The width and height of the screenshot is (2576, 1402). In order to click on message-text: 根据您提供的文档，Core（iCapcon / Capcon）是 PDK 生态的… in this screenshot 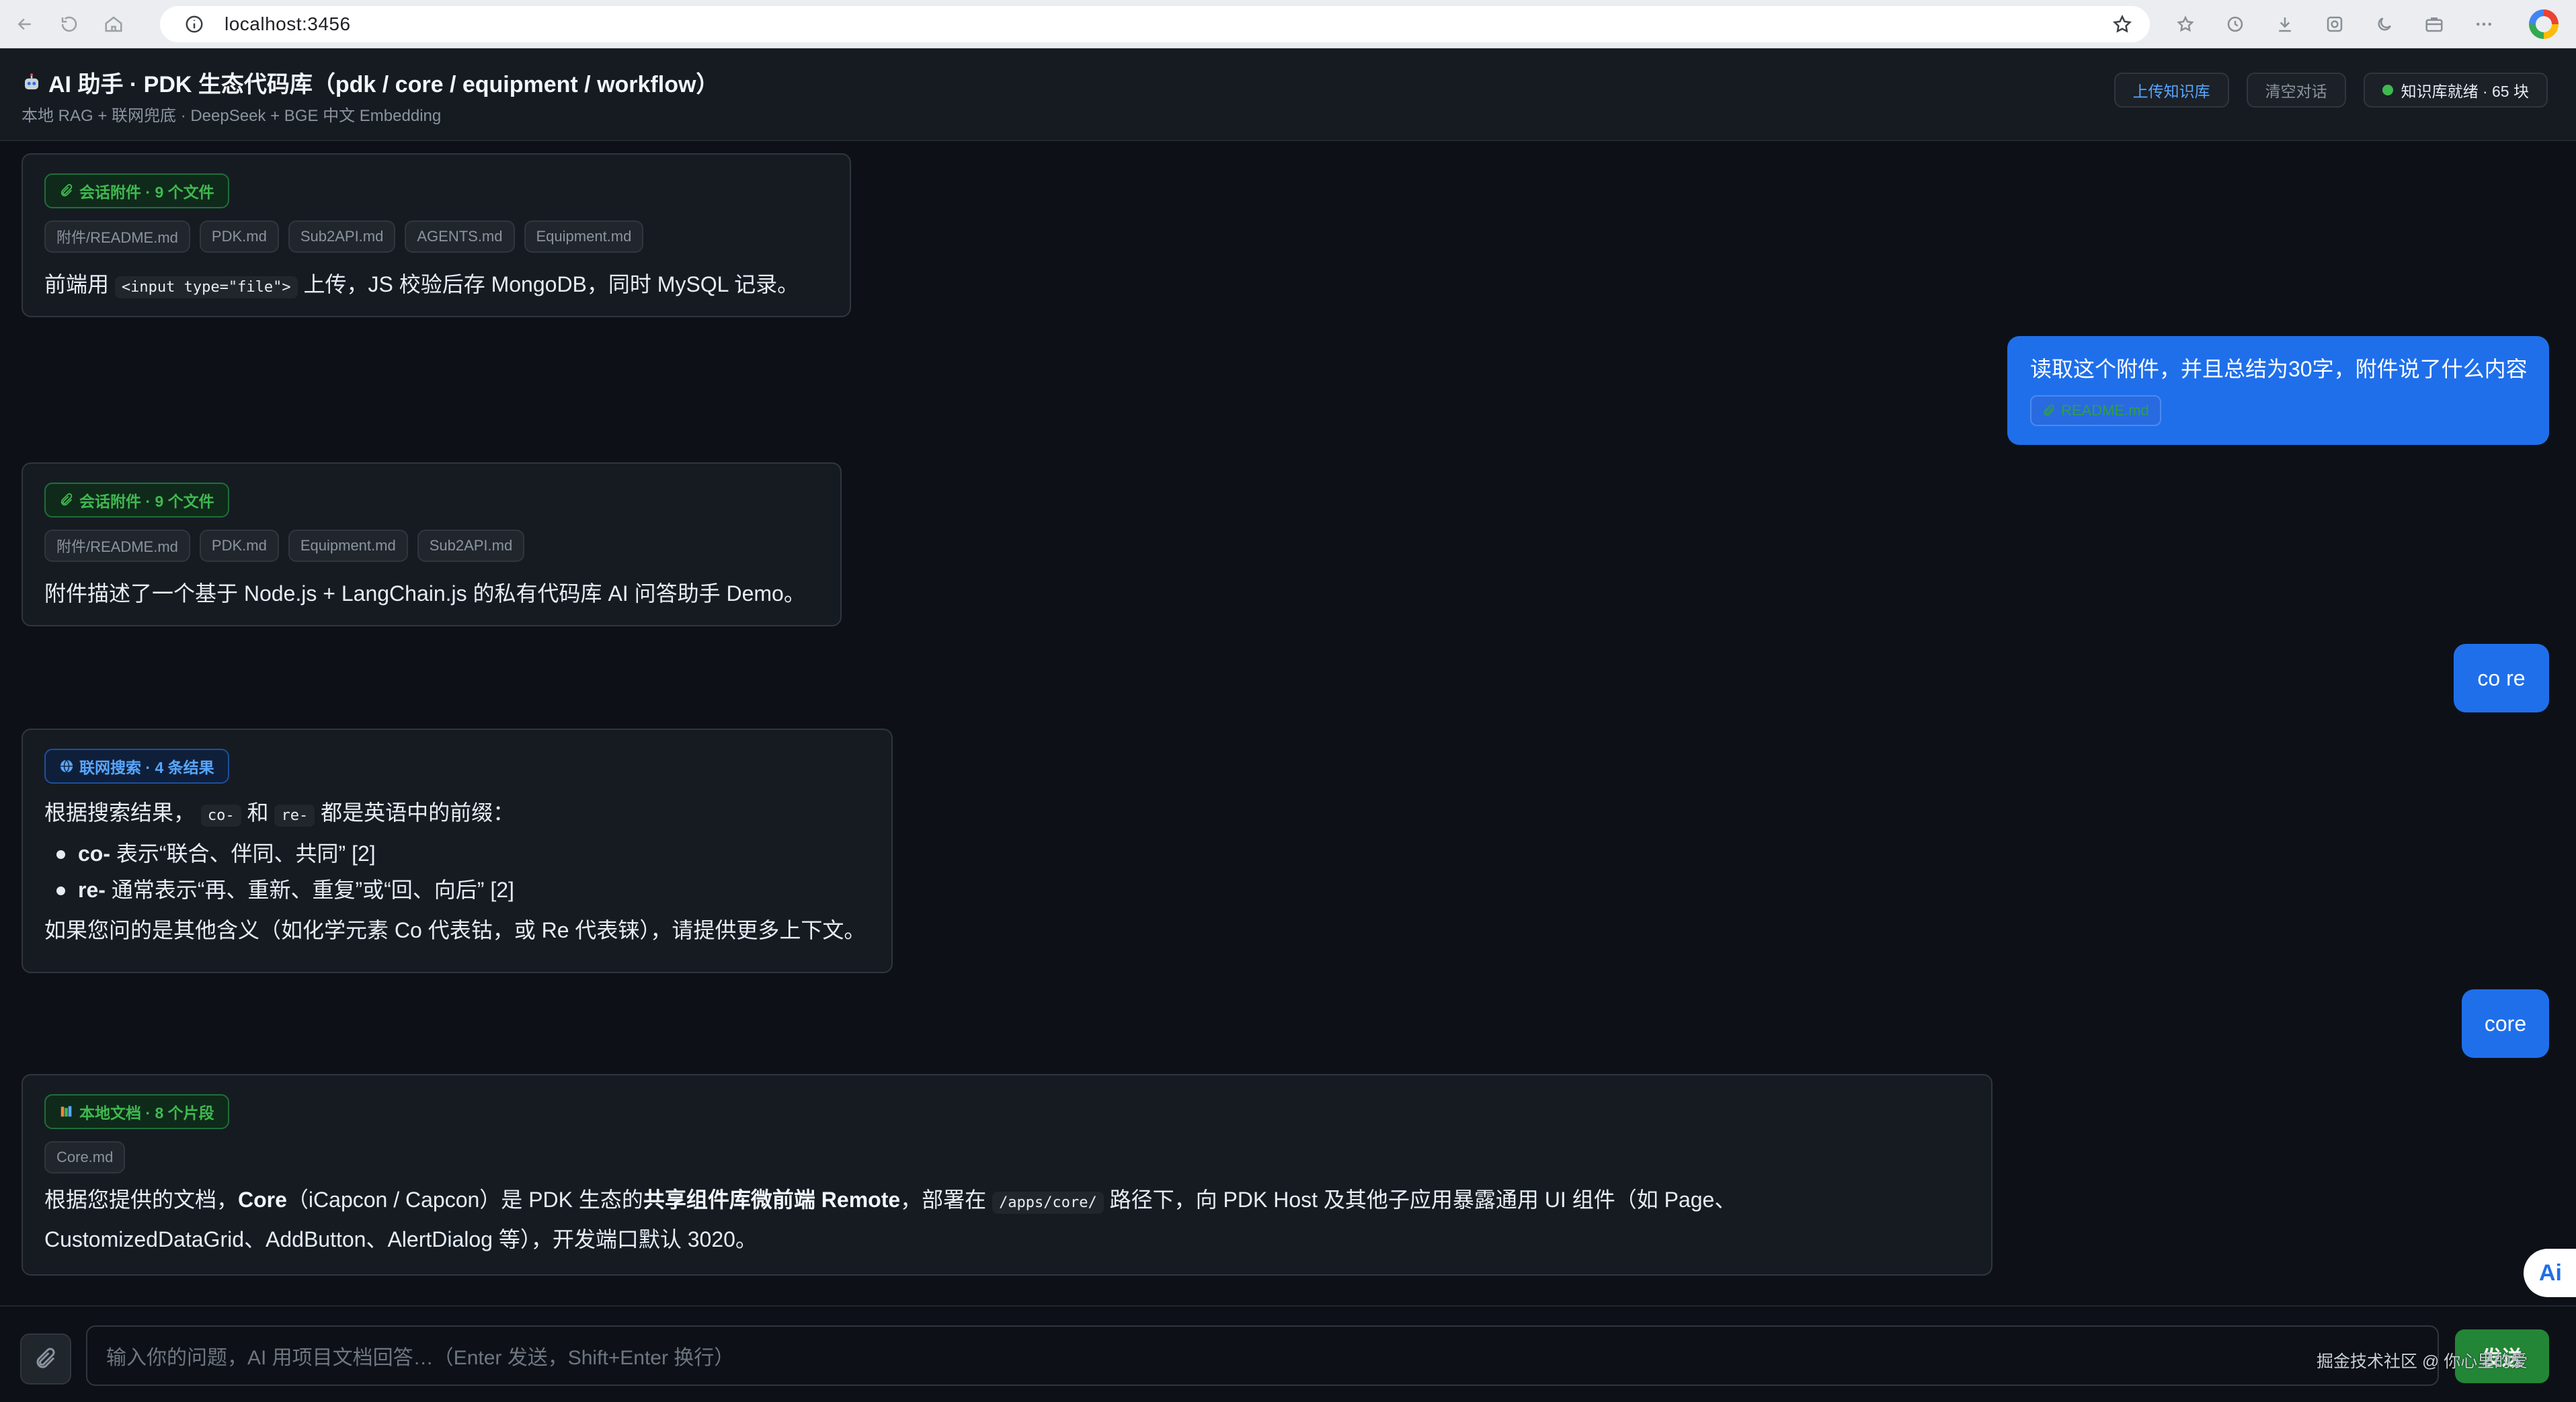, I will do `click(1007, 1202)`.